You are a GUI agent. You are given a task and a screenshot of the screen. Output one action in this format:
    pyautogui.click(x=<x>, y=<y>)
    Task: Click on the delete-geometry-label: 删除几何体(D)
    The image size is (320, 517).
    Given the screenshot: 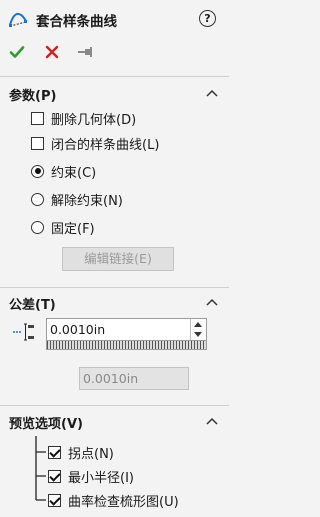 What is the action you would take?
    pyautogui.click(x=94, y=120)
    